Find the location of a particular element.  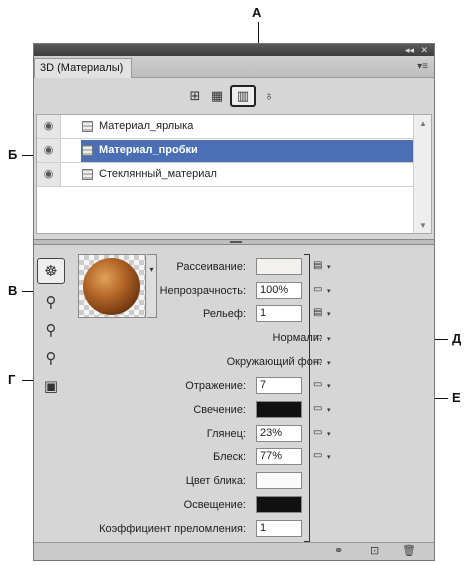

material-sphere is located at coordinates (111, 286).